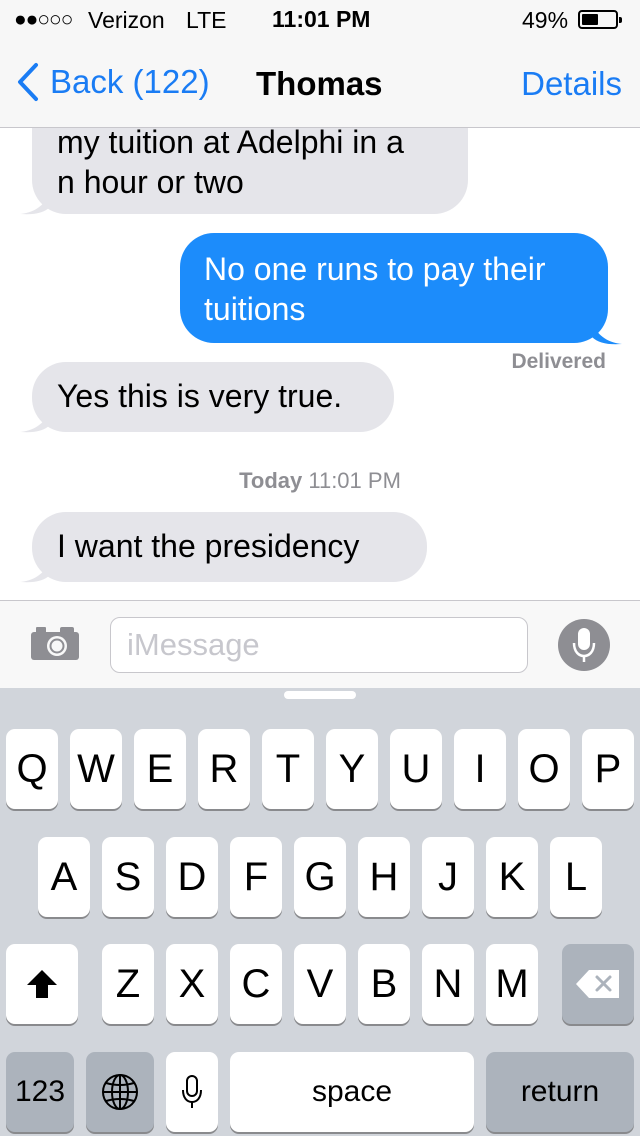 This screenshot has width=640, height=1136. I want to click on numbers-key: 123, so click(40, 1092).